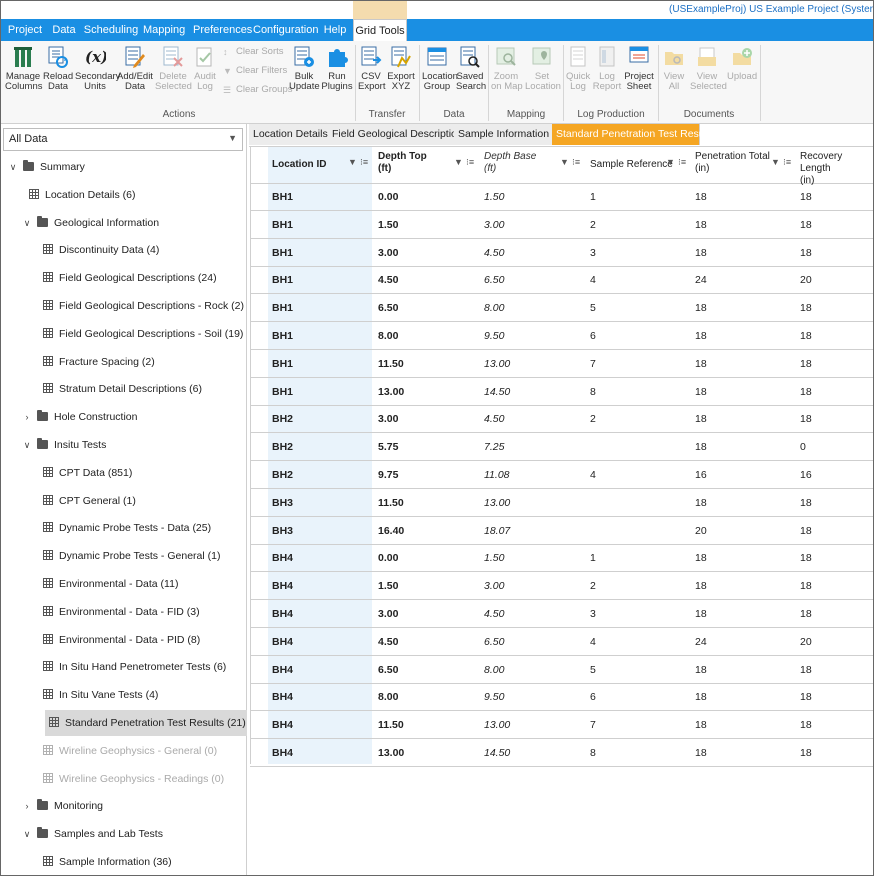  Describe the element at coordinates (205, 68) in the screenshot. I see `audit-log-button: Audit Log` at that location.